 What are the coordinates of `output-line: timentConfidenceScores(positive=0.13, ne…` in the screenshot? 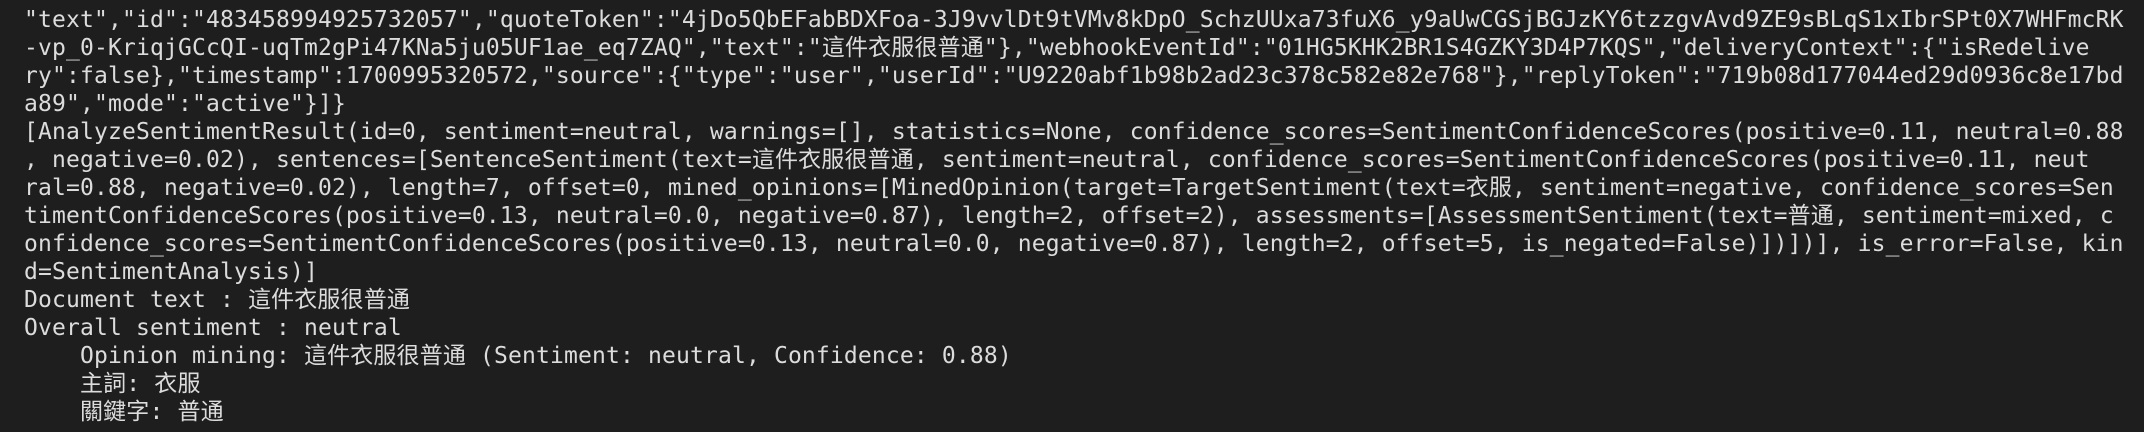 It's located at (1069, 216).